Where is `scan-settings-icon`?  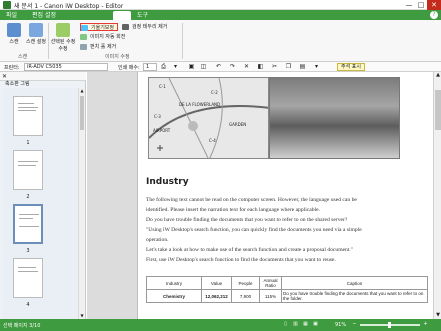
scan-settings-icon is located at coordinates (36, 30).